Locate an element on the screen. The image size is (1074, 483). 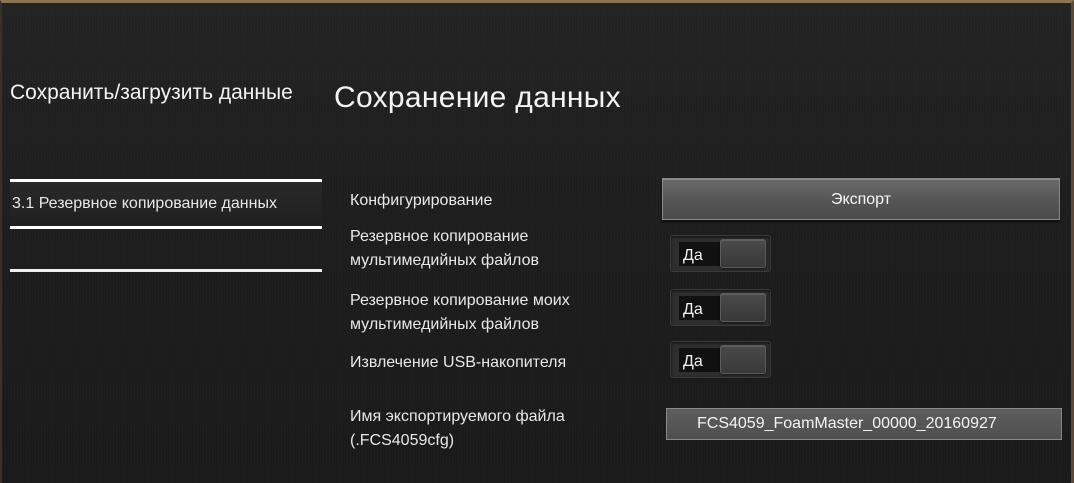
usb-eject-label: Извлечение USB-накопителя is located at coordinates (458, 362).